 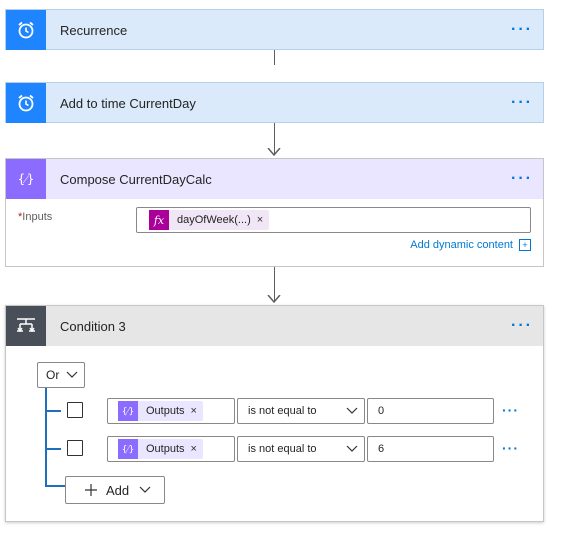 I want to click on inputs-field: fx dayOfWeek(...) ×, so click(x=333, y=220).